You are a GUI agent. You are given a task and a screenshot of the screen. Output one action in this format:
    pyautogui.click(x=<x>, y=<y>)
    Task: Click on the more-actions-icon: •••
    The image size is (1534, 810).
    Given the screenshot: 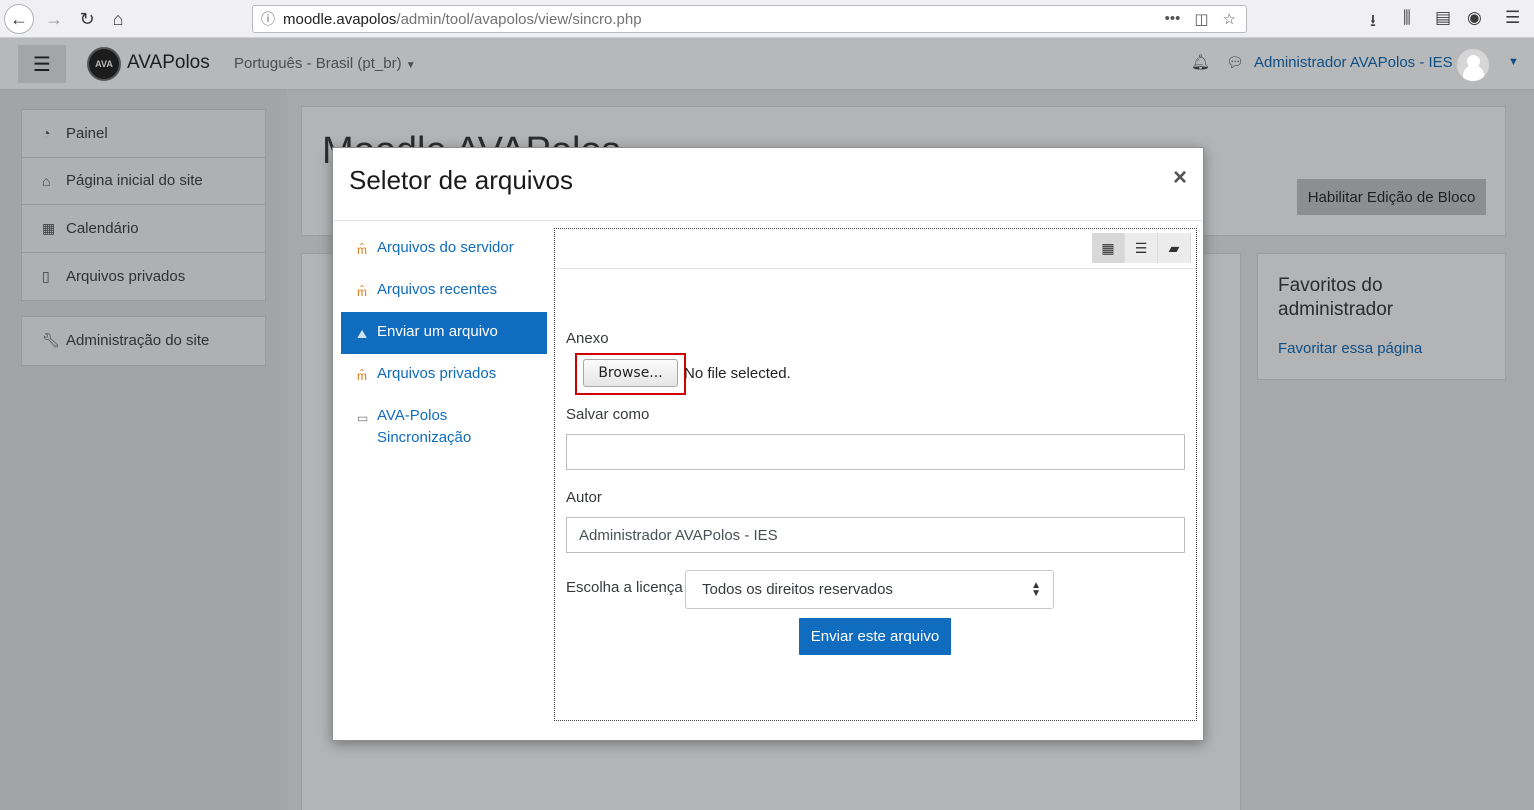 What is the action you would take?
    pyautogui.click(x=1173, y=19)
    